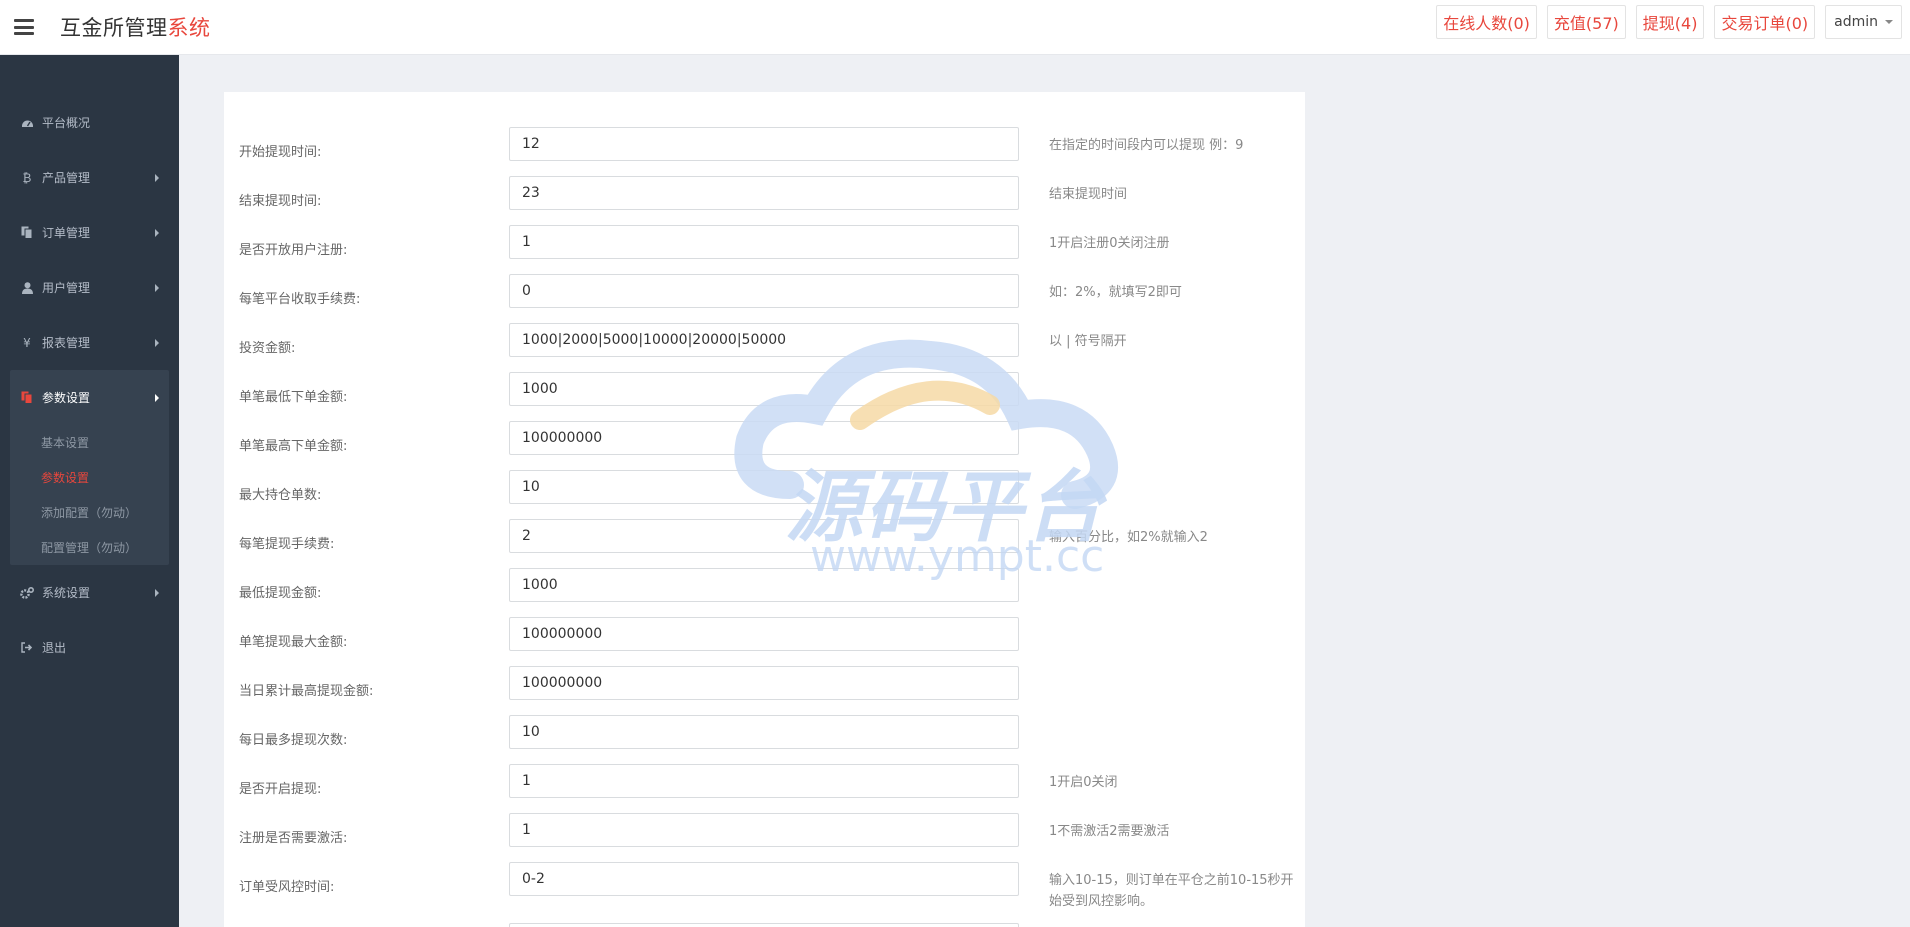 This screenshot has height=927, width=1910. Describe the element at coordinates (280, 152) in the screenshot. I see `field-label: 开始提现时间:` at that location.